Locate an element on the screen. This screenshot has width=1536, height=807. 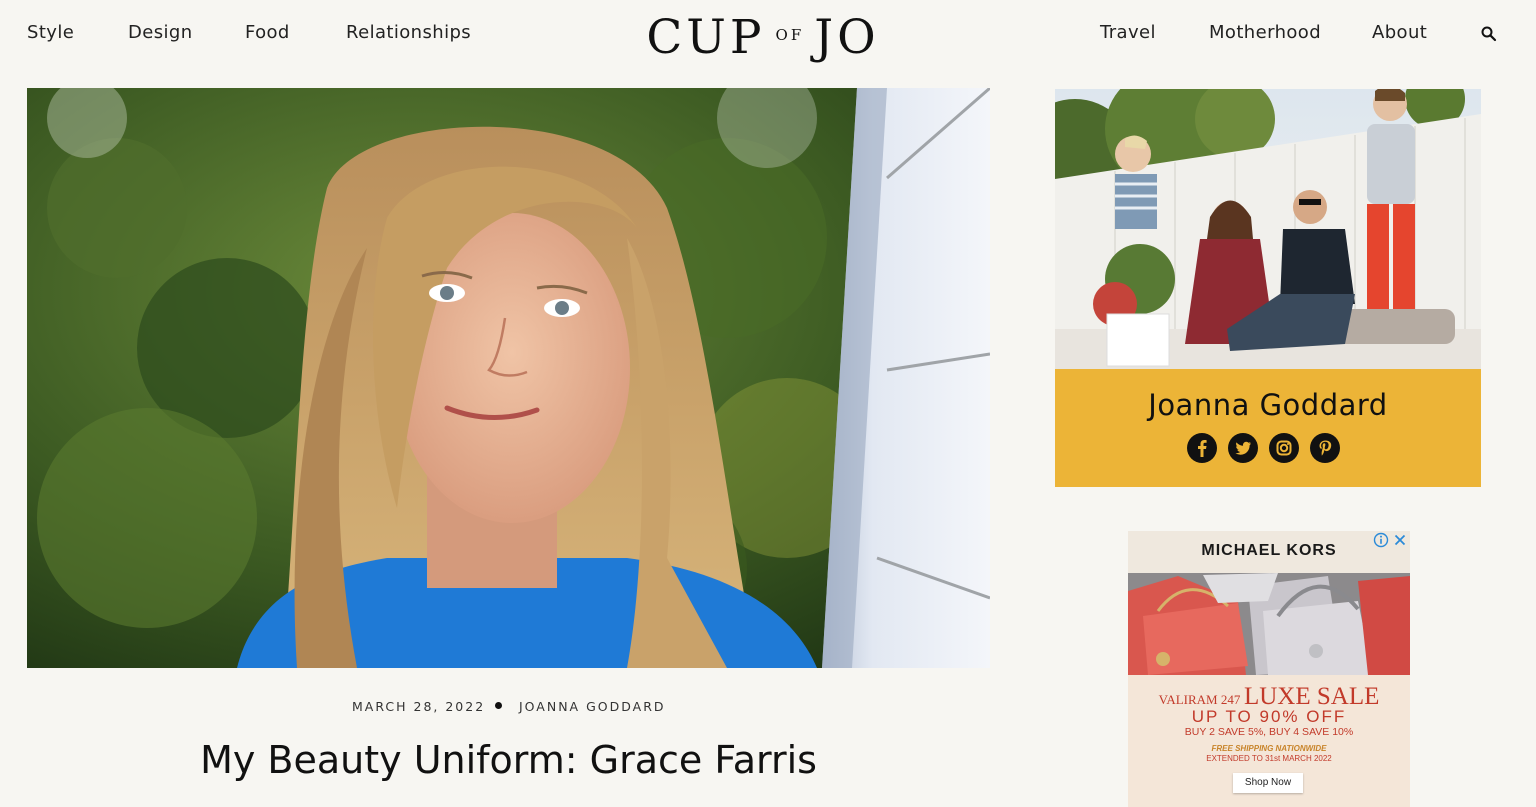
ad-extended: EXTENDED TO 31st MARCH 2022 is located at coordinates (1269, 758).